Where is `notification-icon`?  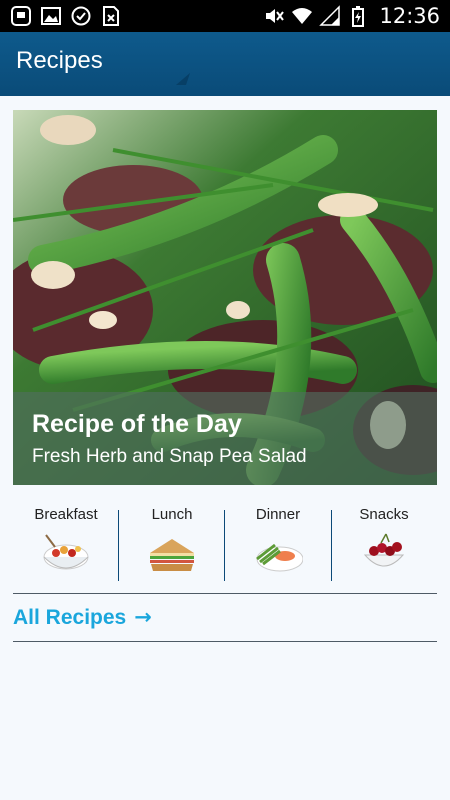
notification-icon is located at coordinates (21, 16).